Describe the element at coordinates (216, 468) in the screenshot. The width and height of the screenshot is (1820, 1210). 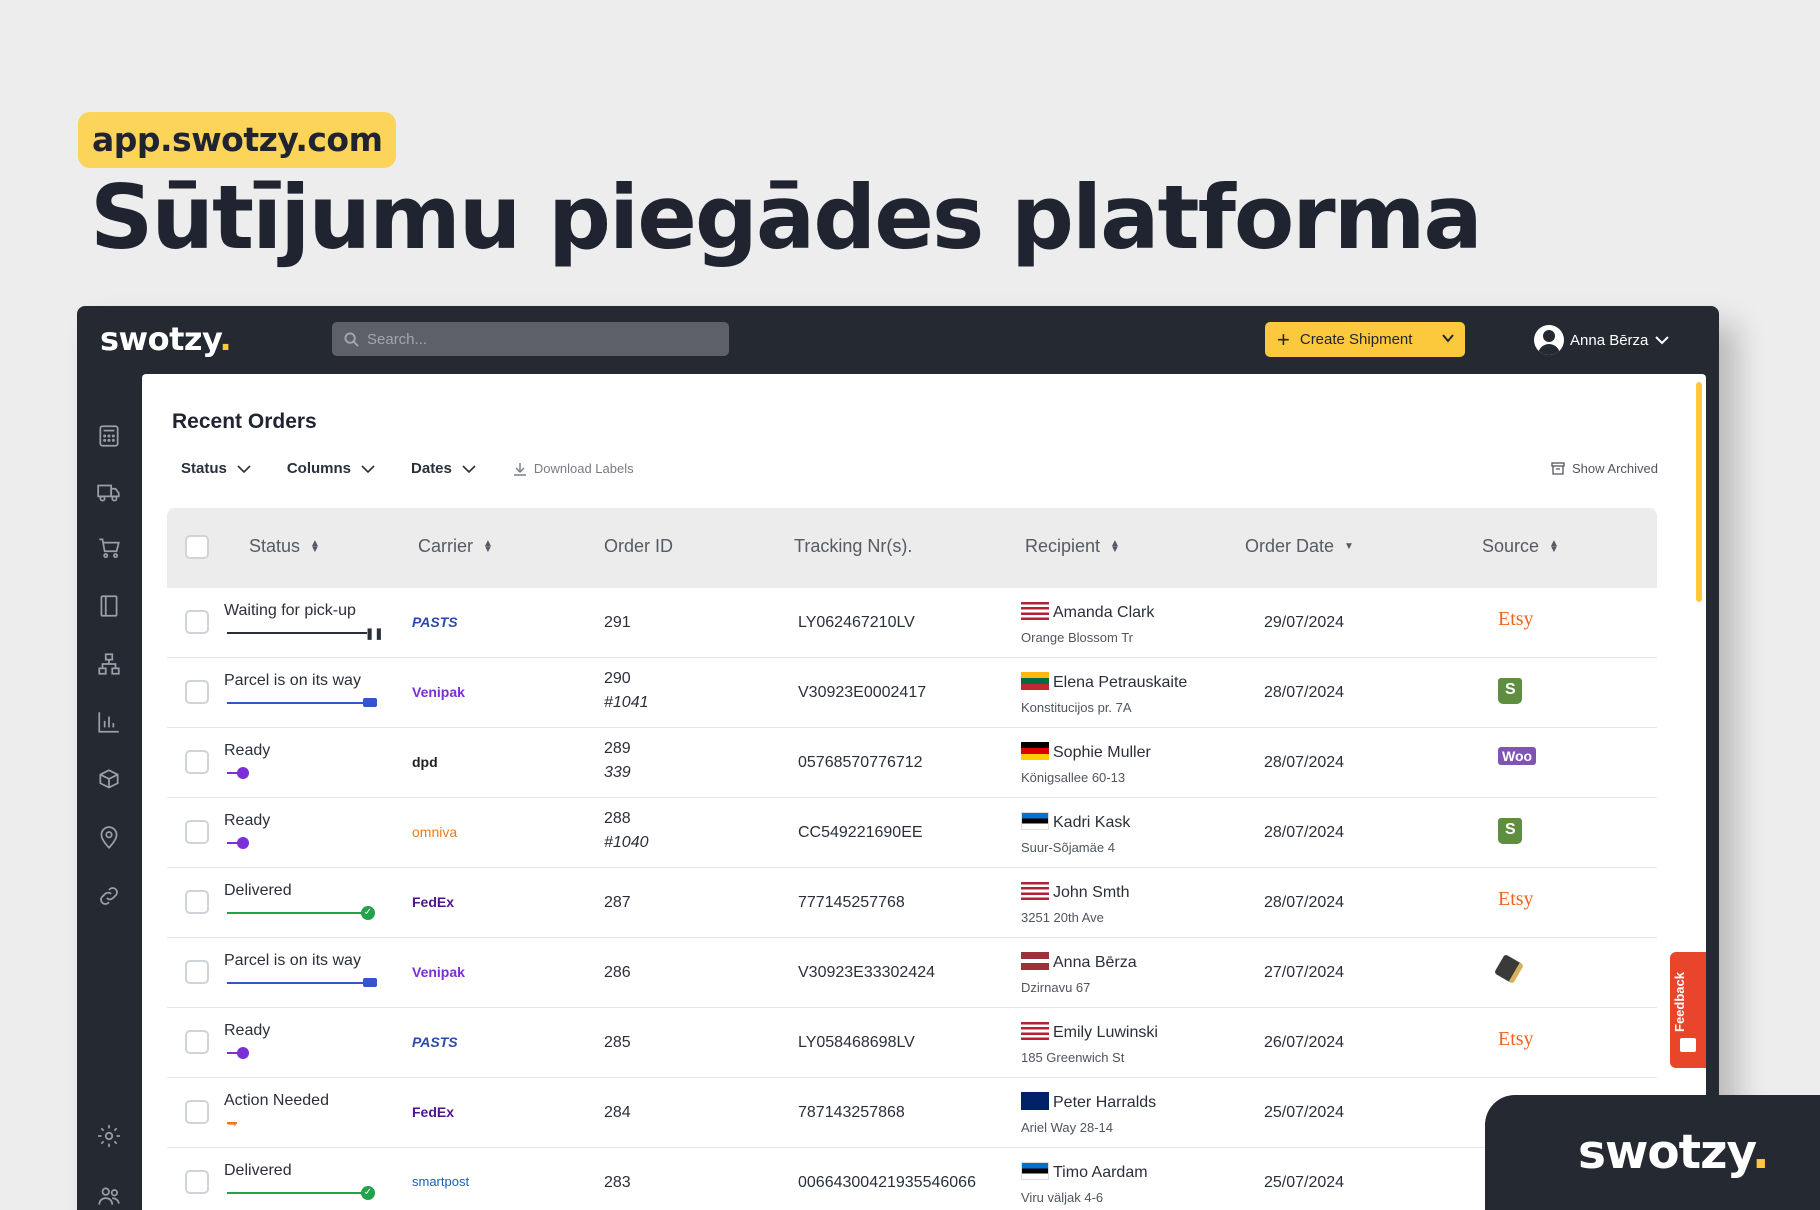
I see `filter-status: Status` at that location.